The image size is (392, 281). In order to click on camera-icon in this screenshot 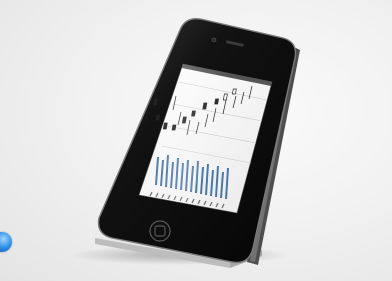, I will do `click(214, 40)`.